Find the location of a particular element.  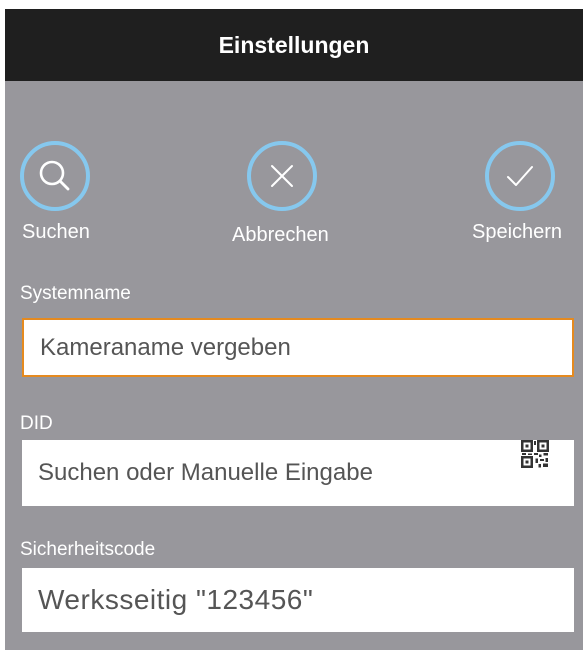

cancel-button is located at coordinates (282, 176).